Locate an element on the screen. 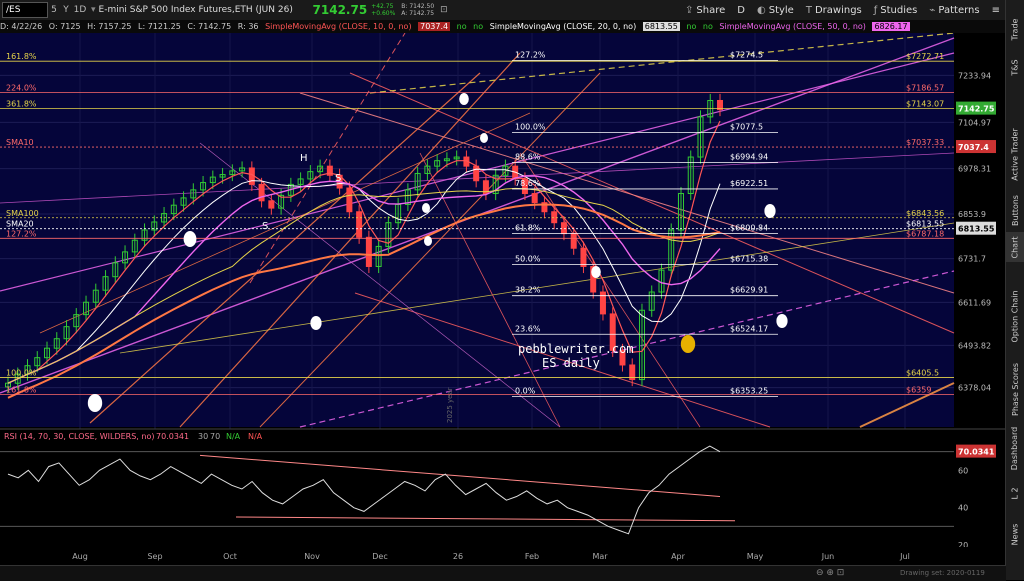 This screenshot has width=1024, height=581. price-marker-right-label: $7037.33 is located at coordinates (925, 142).